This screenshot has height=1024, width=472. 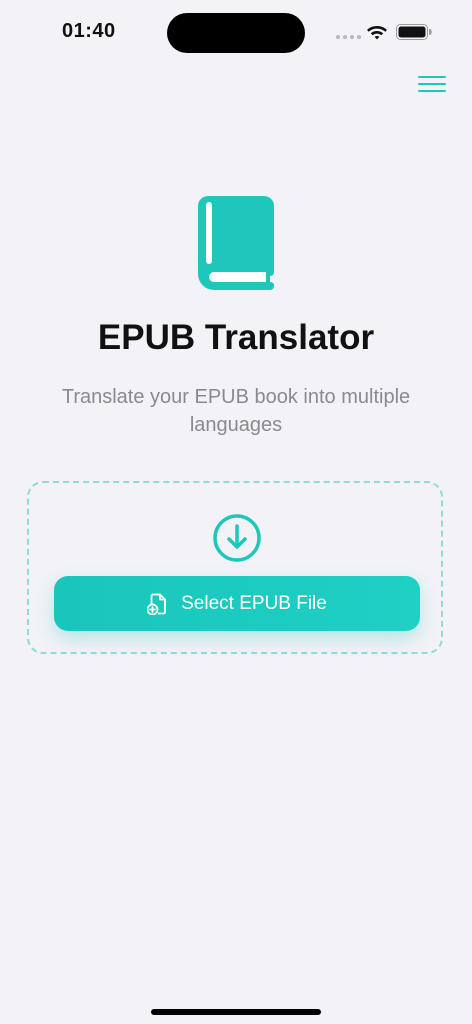 What do you see at coordinates (236, 1012) in the screenshot?
I see `home-indicator` at bounding box center [236, 1012].